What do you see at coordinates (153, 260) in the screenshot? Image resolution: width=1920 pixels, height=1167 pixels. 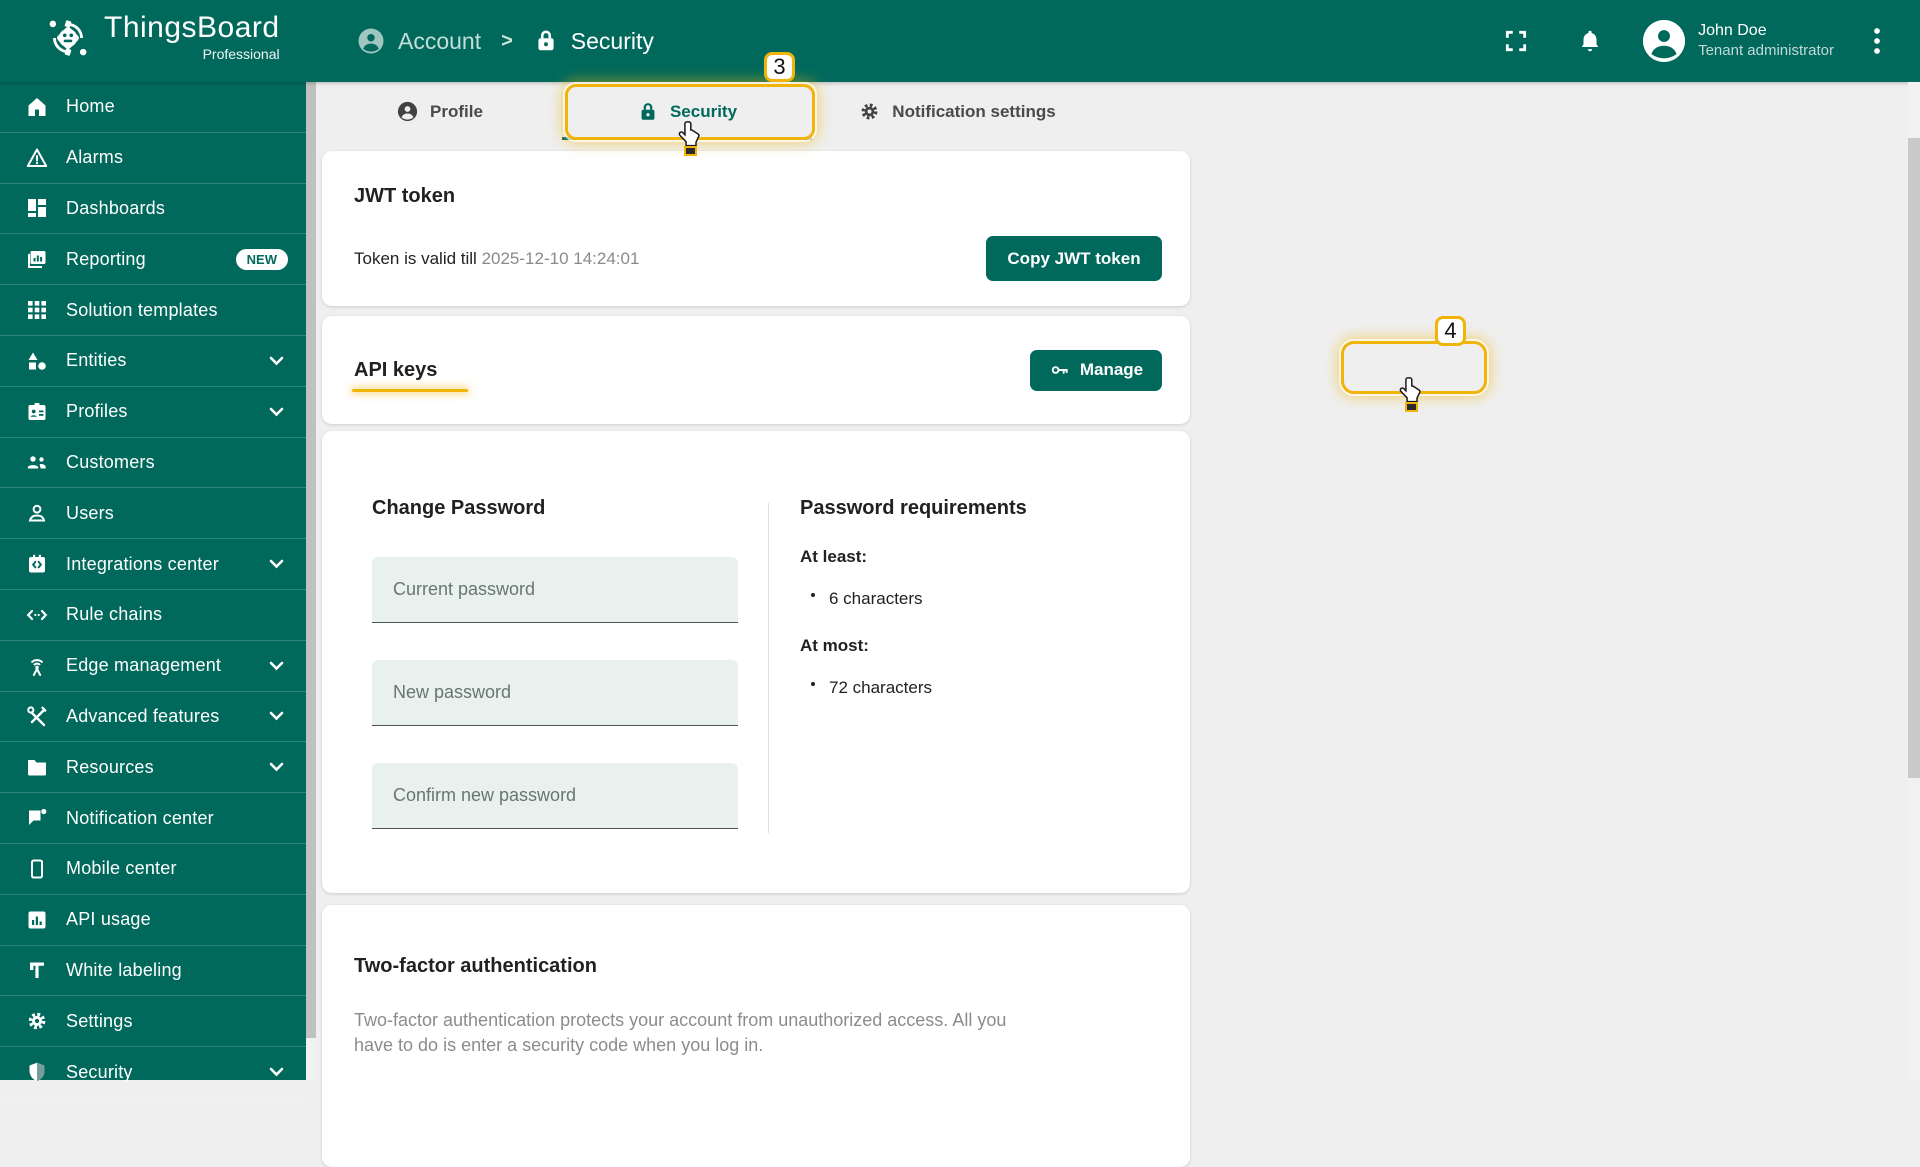 I see `sidebar-item-reporting: Reporting NEW` at bounding box center [153, 260].